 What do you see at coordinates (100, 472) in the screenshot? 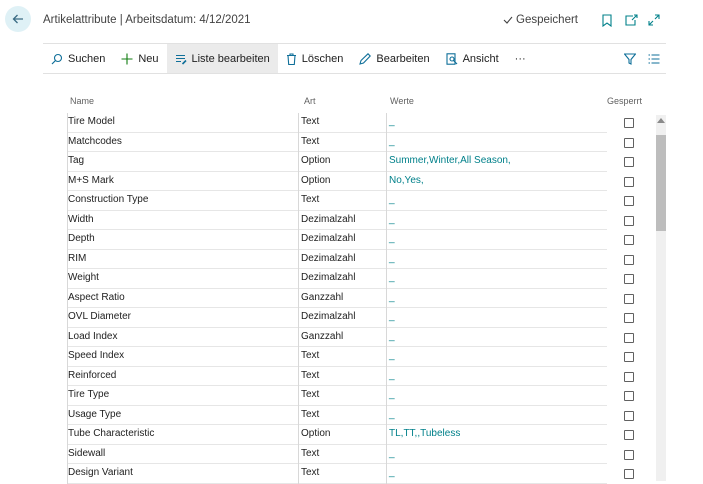
I see `cell-name: Design Variant` at bounding box center [100, 472].